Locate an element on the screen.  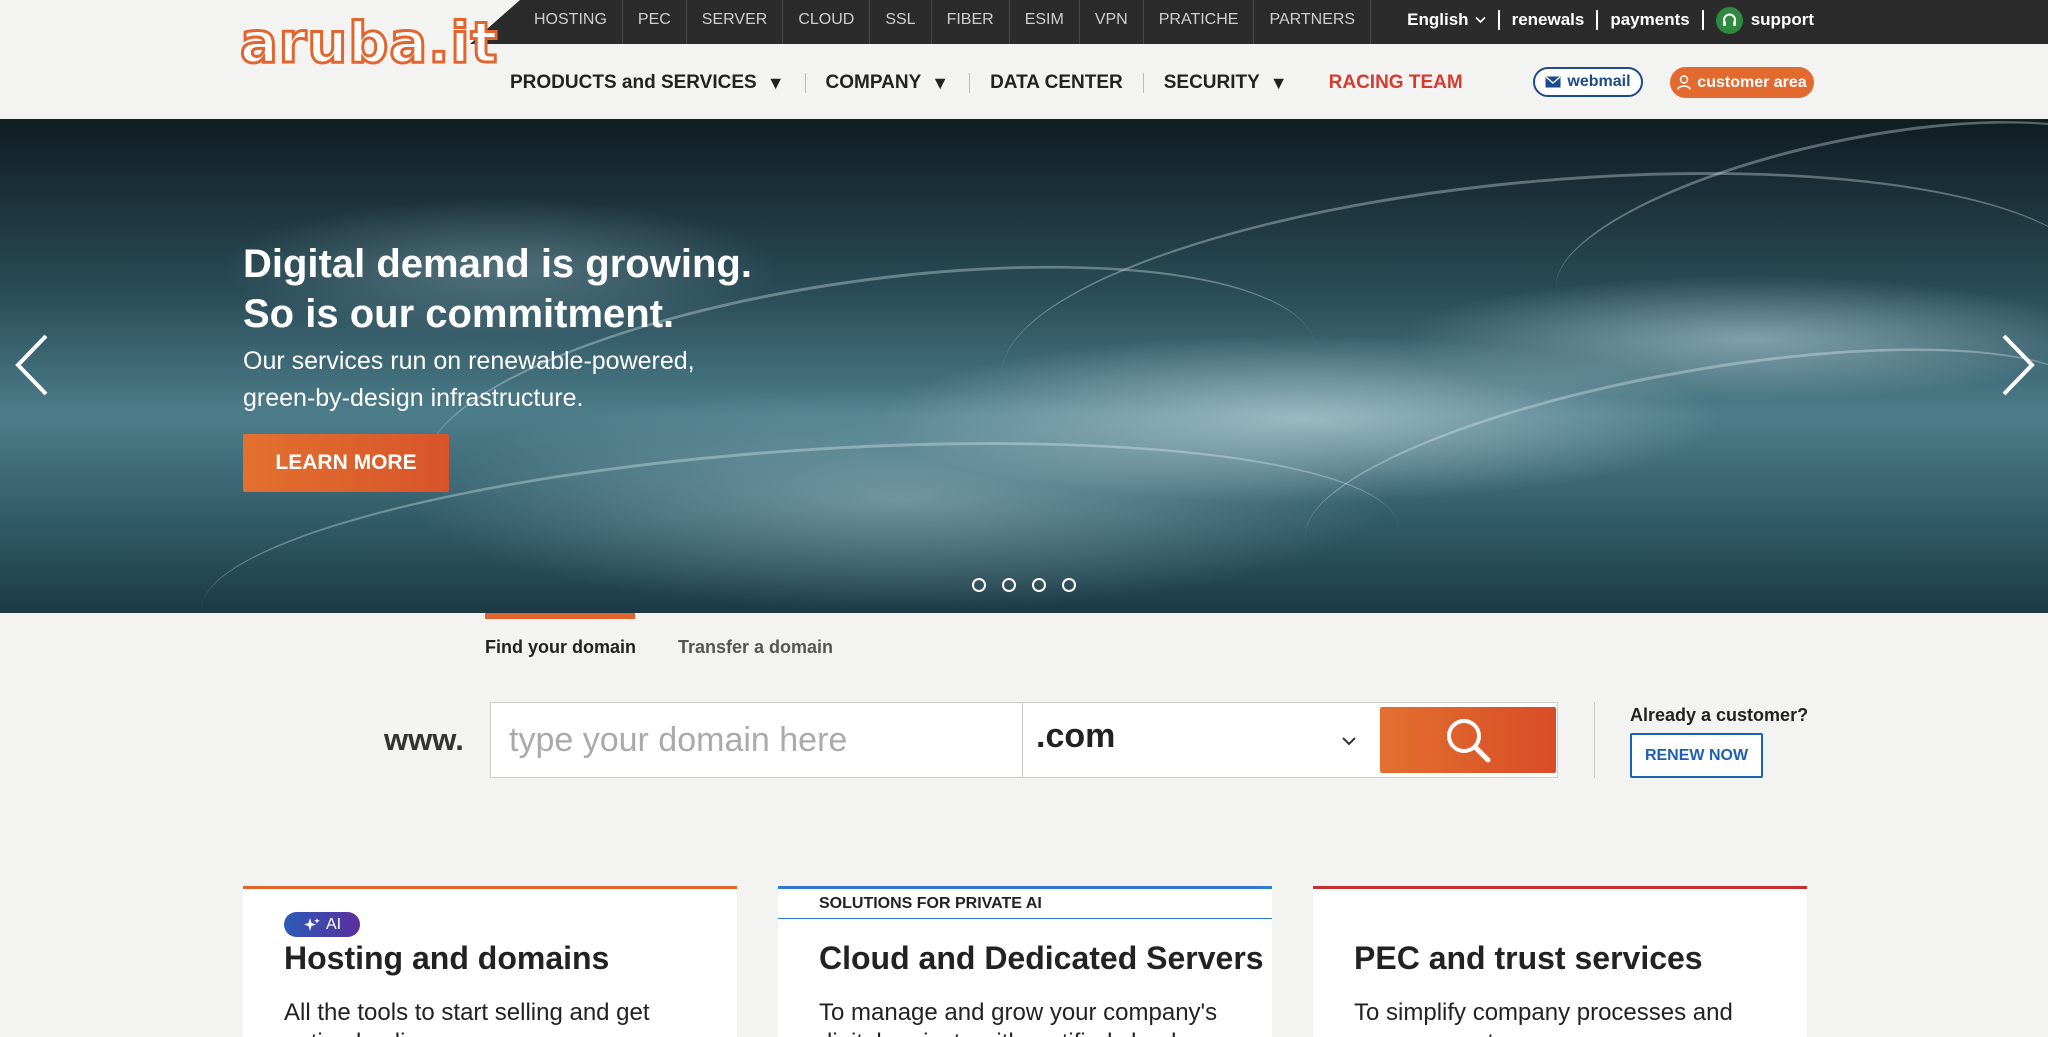
carousel-next-icon is located at coordinates (2018, 365).